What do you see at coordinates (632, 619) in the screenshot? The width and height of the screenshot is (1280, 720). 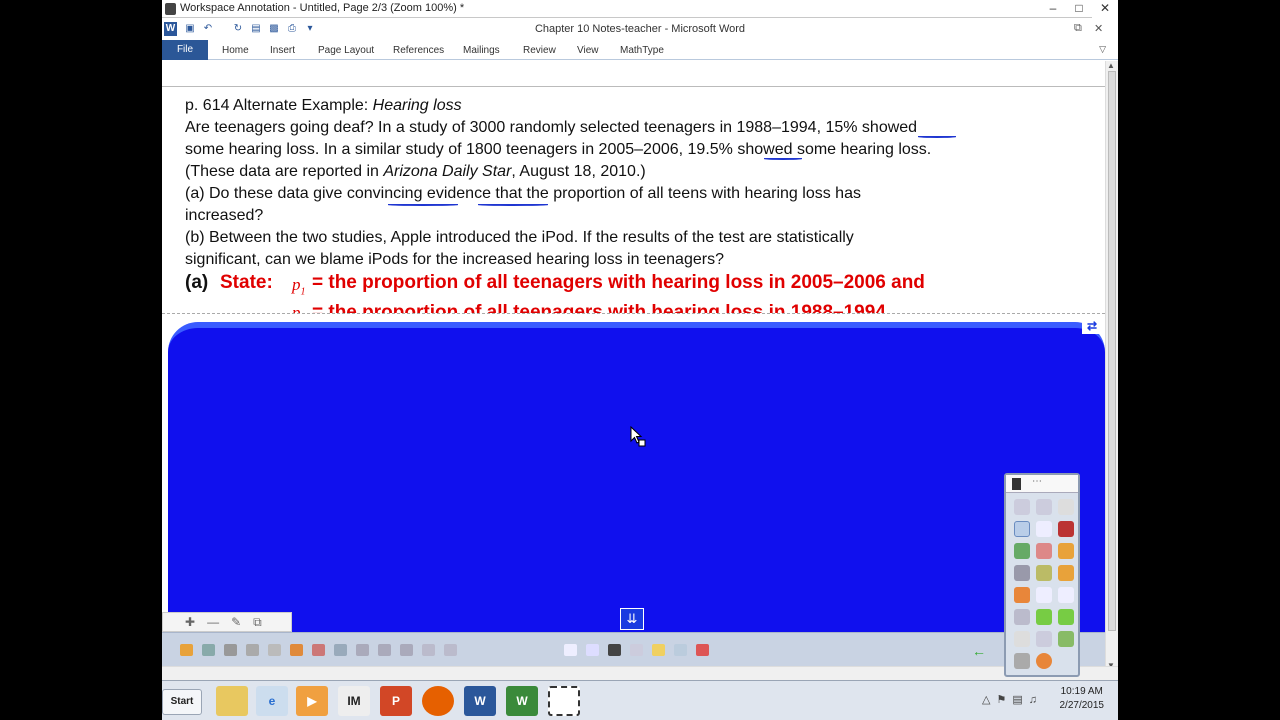 I see `scroll-down-panel-icon: ⇊` at bounding box center [632, 619].